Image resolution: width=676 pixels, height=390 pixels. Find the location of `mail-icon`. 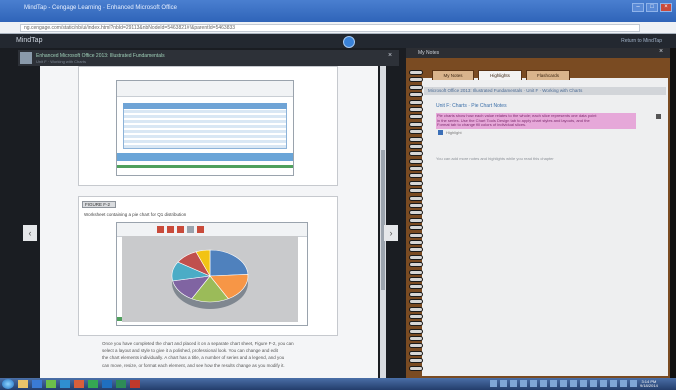

mail-icon is located at coordinates (65, 384).